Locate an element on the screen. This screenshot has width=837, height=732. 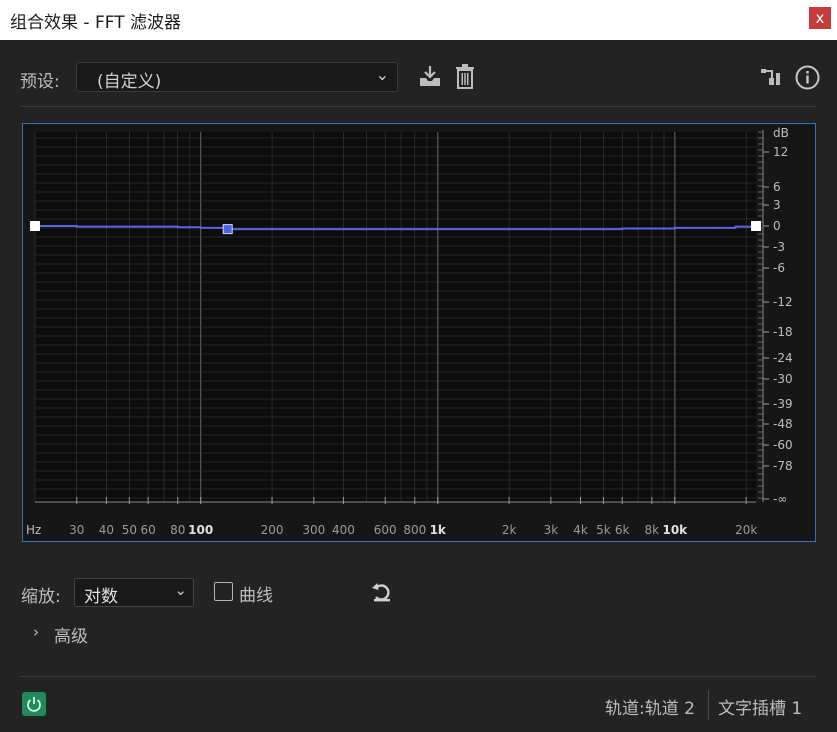
x-tick-label: 400 is located at coordinates (343, 530).